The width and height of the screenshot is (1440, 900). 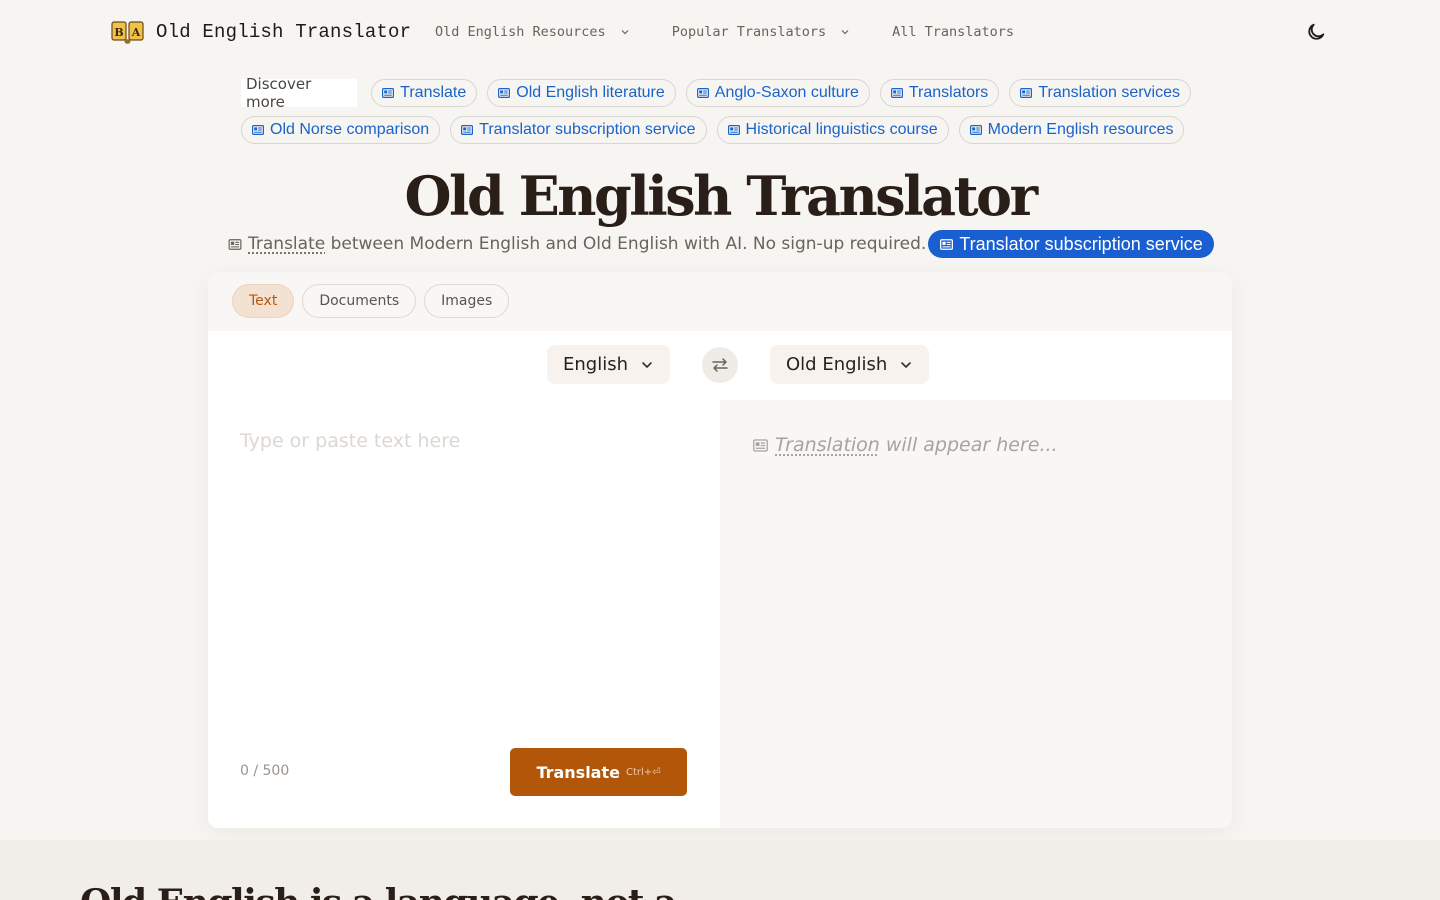 I want to click on chip-label: Modern English resources, so click(x=1080, y=129).